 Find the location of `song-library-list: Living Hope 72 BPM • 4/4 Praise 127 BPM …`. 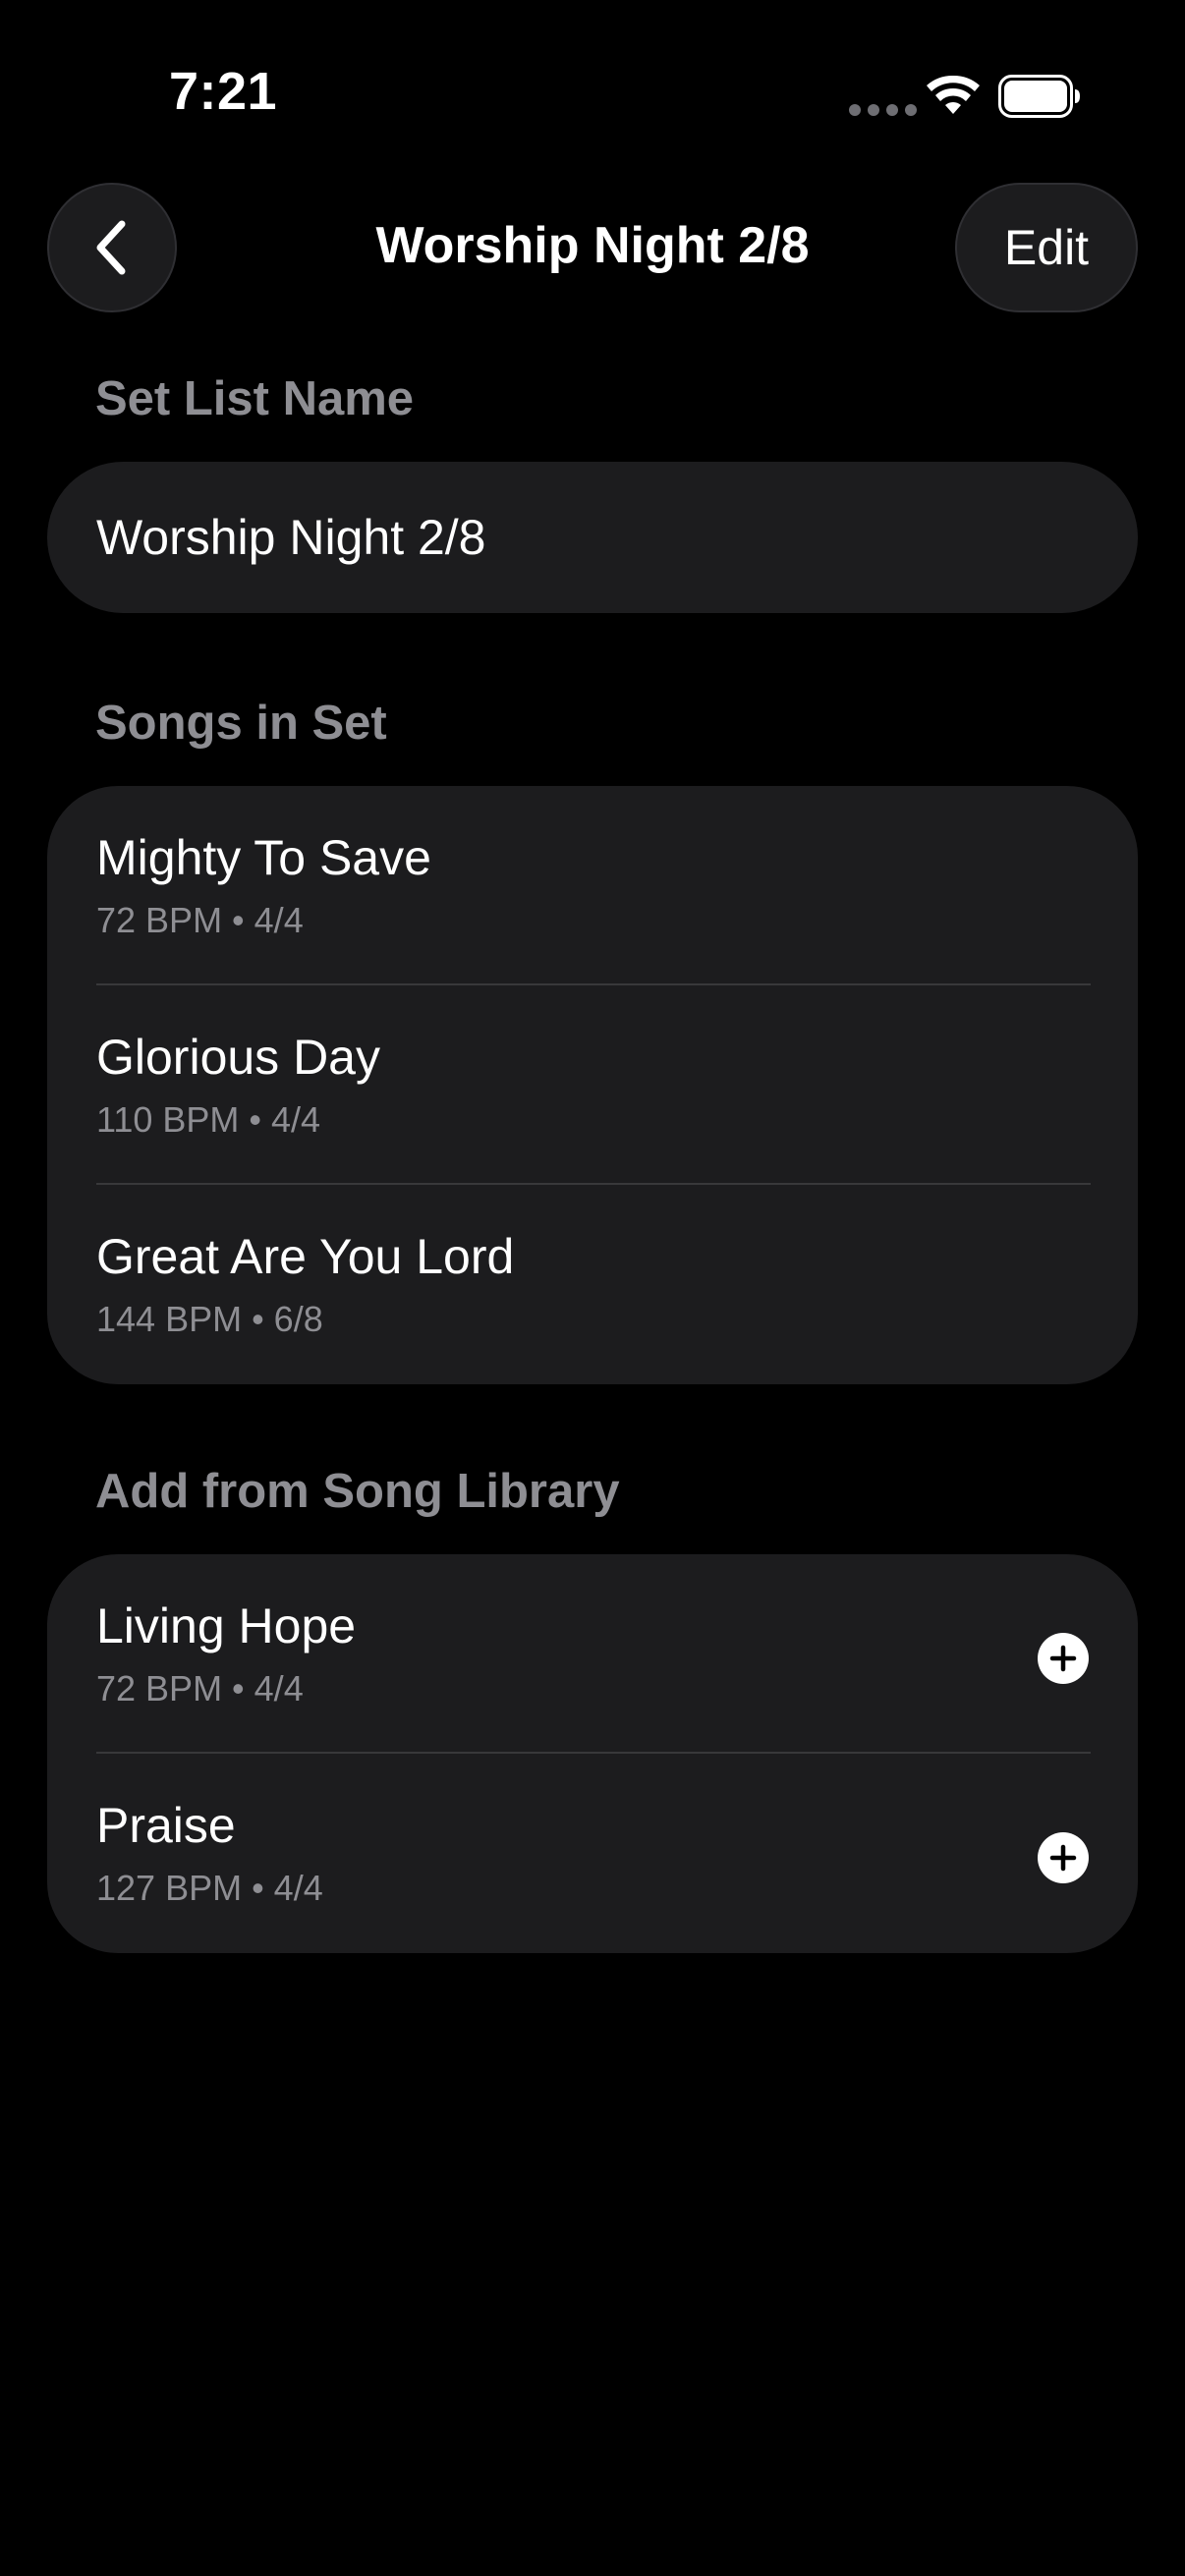

song-library-list: Living Hope 72 BPM • 4/4 Praise 127 BPM … is located at coordinates (592, 1753).